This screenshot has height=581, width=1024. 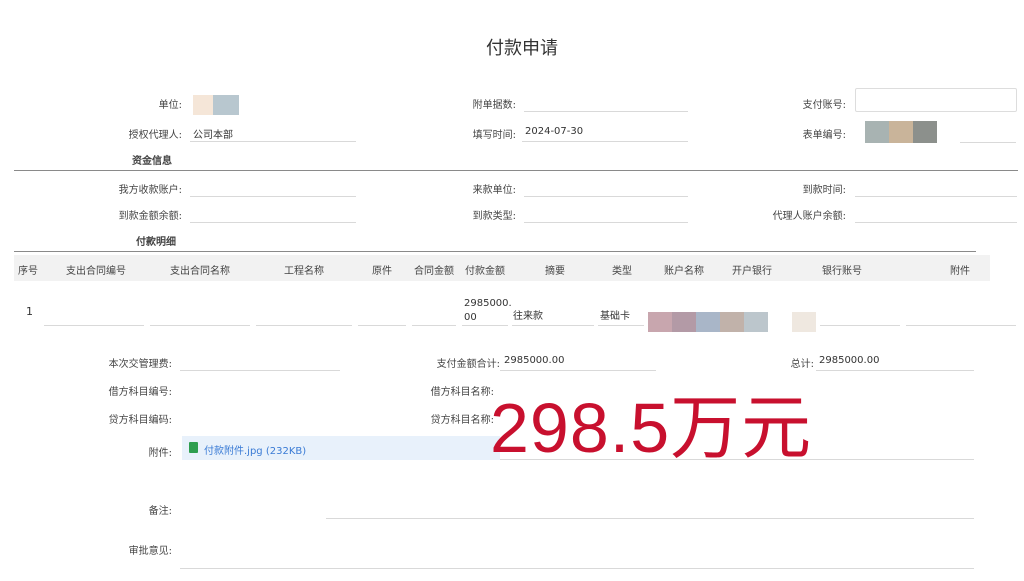 What do you see at coordinates (804, 322) in the screenshot?
I see `row-bank-blurred` at bounding box center [804, 322].